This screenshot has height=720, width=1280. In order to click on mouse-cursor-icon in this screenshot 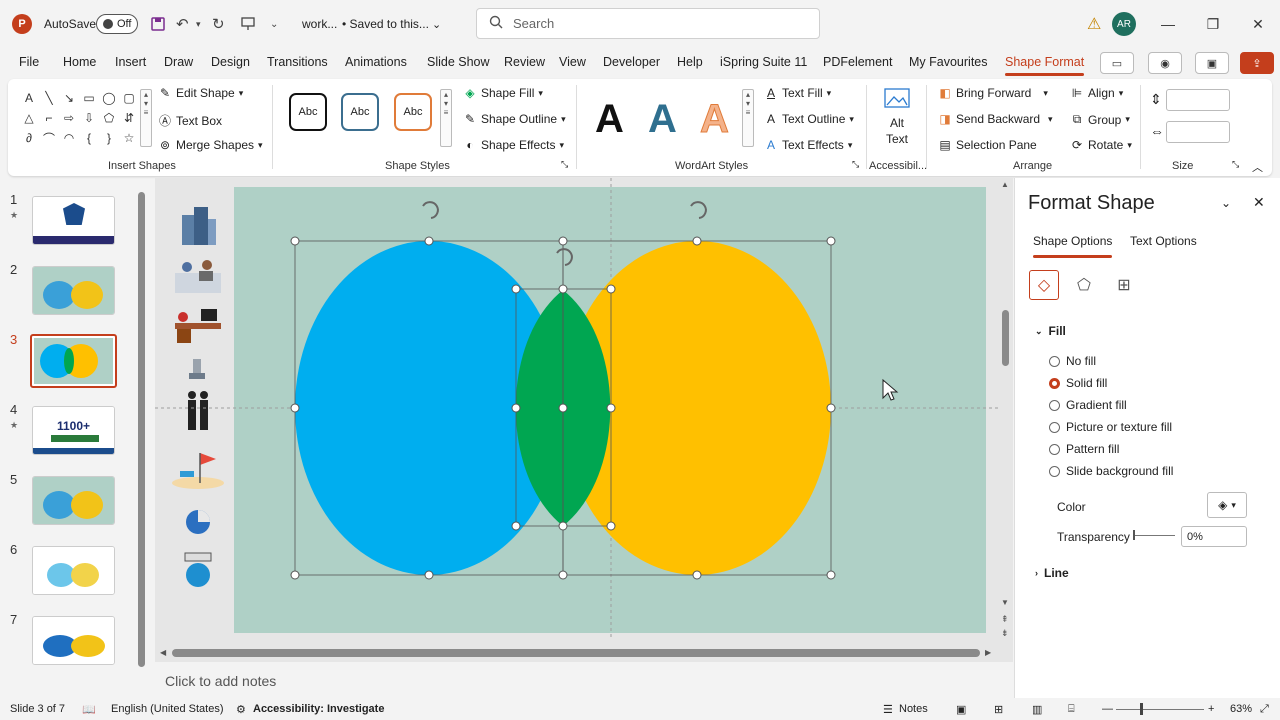, I will do `click(890, 389)`.